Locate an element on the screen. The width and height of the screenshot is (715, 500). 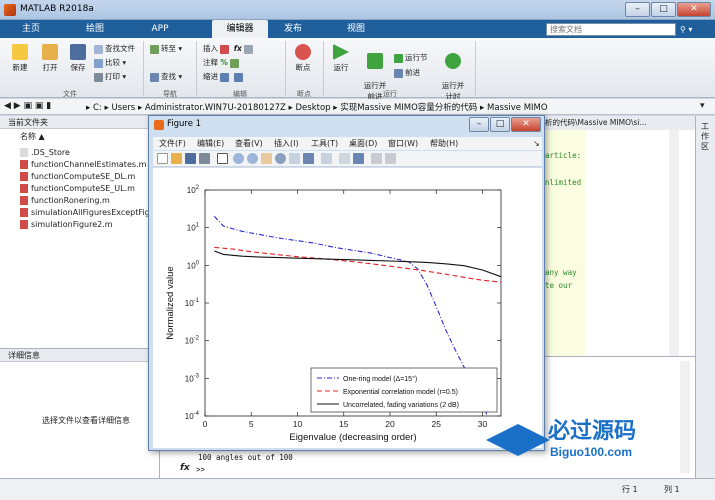
data-cursor-icon is located at coordinates (294, 158).